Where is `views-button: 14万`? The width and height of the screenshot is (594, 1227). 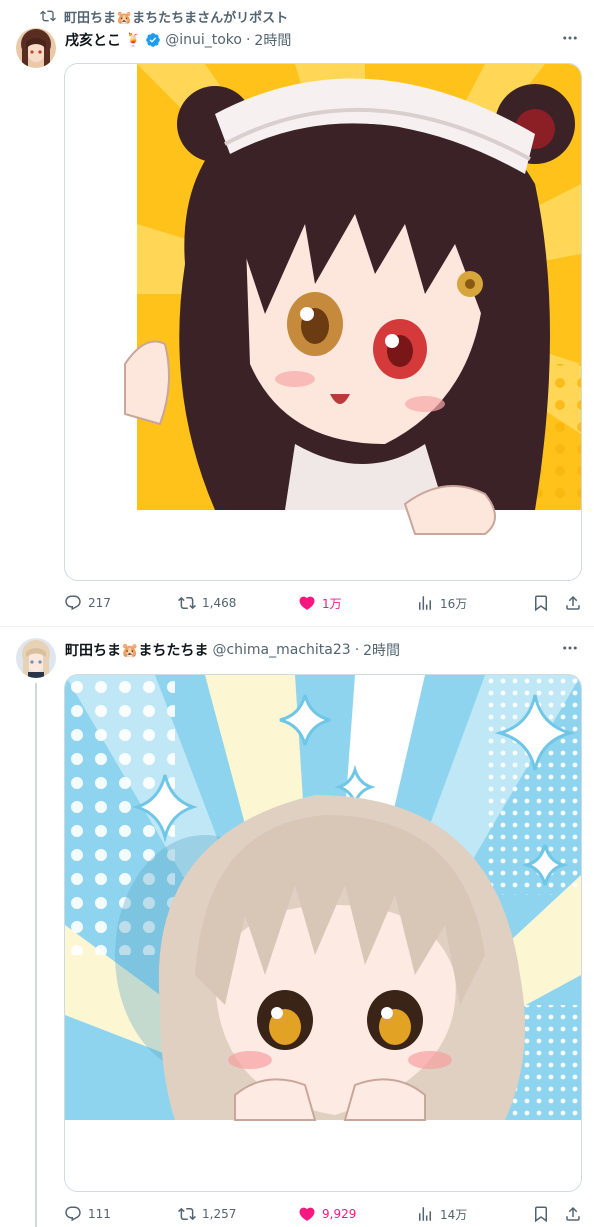
views-button: 14万 is located at coordinates (441, 1214).